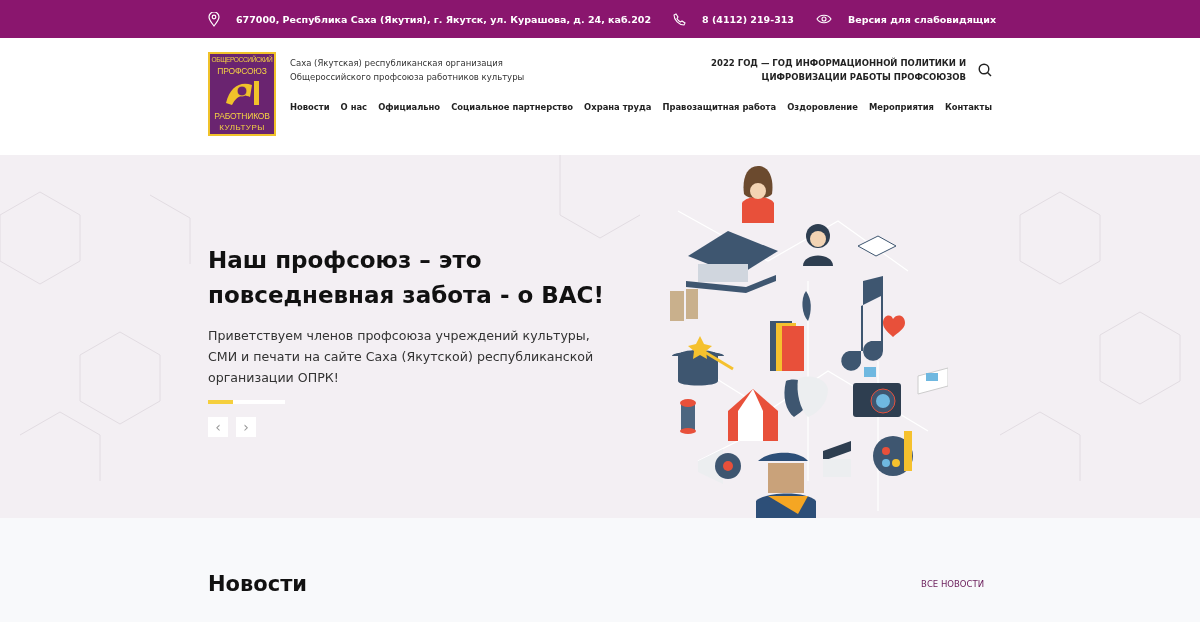 The width and height of the screenshot is (1200, 622). I want to click on organization-name: Саха (Якутская) республиканская организация Общероссийского профсоюза работников культуры, so click(407, 70).